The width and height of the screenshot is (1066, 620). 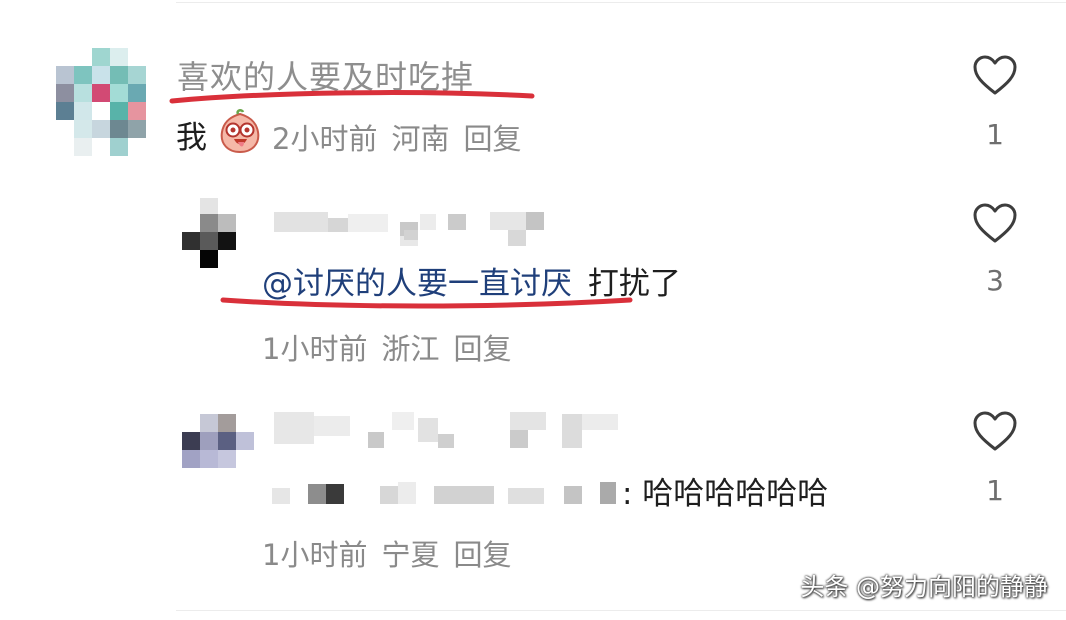 What do you see at coordinates (924, 587) in the screenshot?
I see `watermark: 头条 @努力向阳的静静` at bounding box center [924, 587].